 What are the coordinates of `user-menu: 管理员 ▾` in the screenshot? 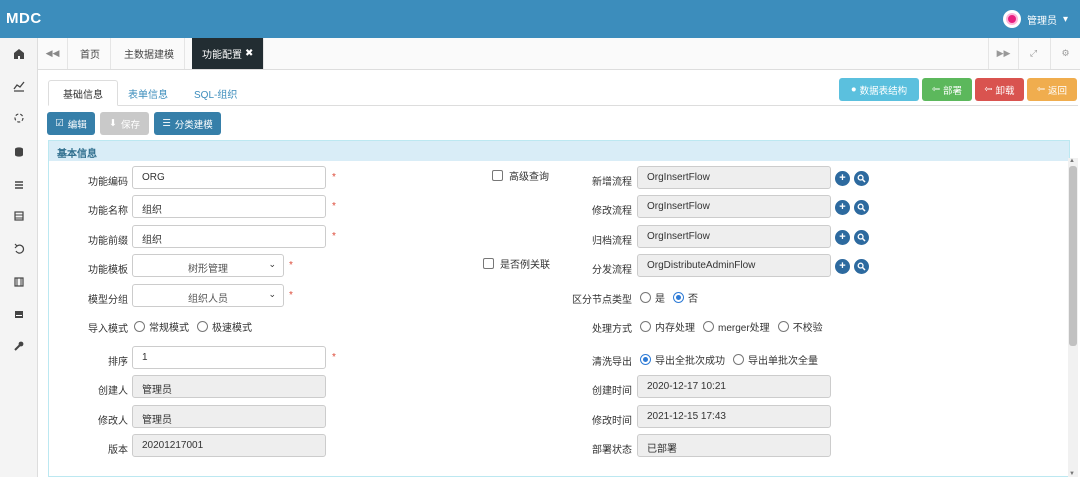 It's located at (1035, 19).